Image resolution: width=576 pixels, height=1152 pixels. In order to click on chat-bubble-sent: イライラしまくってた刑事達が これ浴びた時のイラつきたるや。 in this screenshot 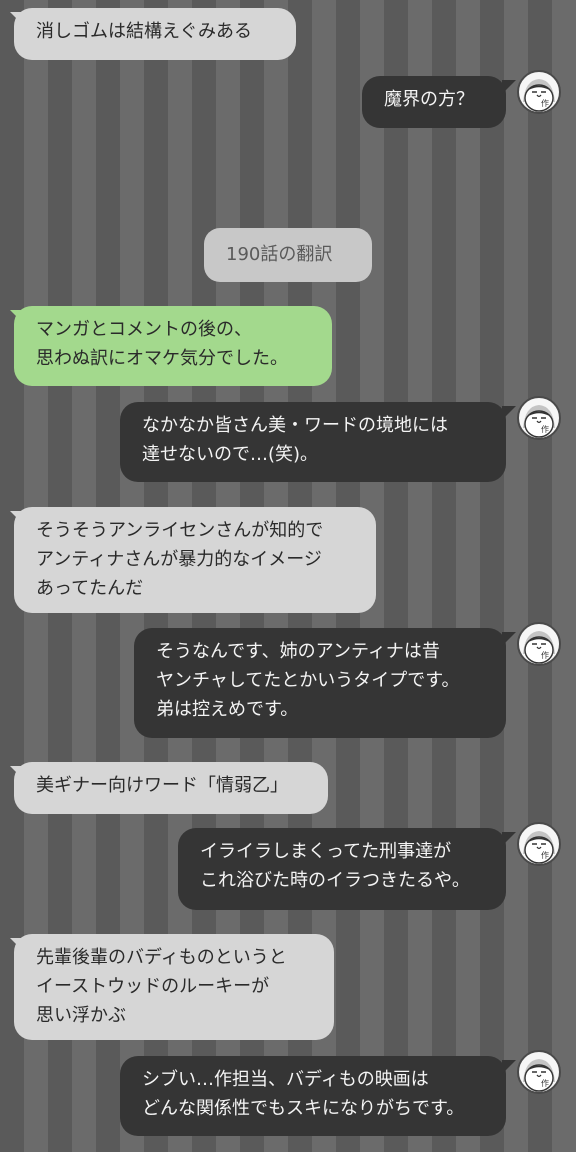, I will do `click(342, 869)`.